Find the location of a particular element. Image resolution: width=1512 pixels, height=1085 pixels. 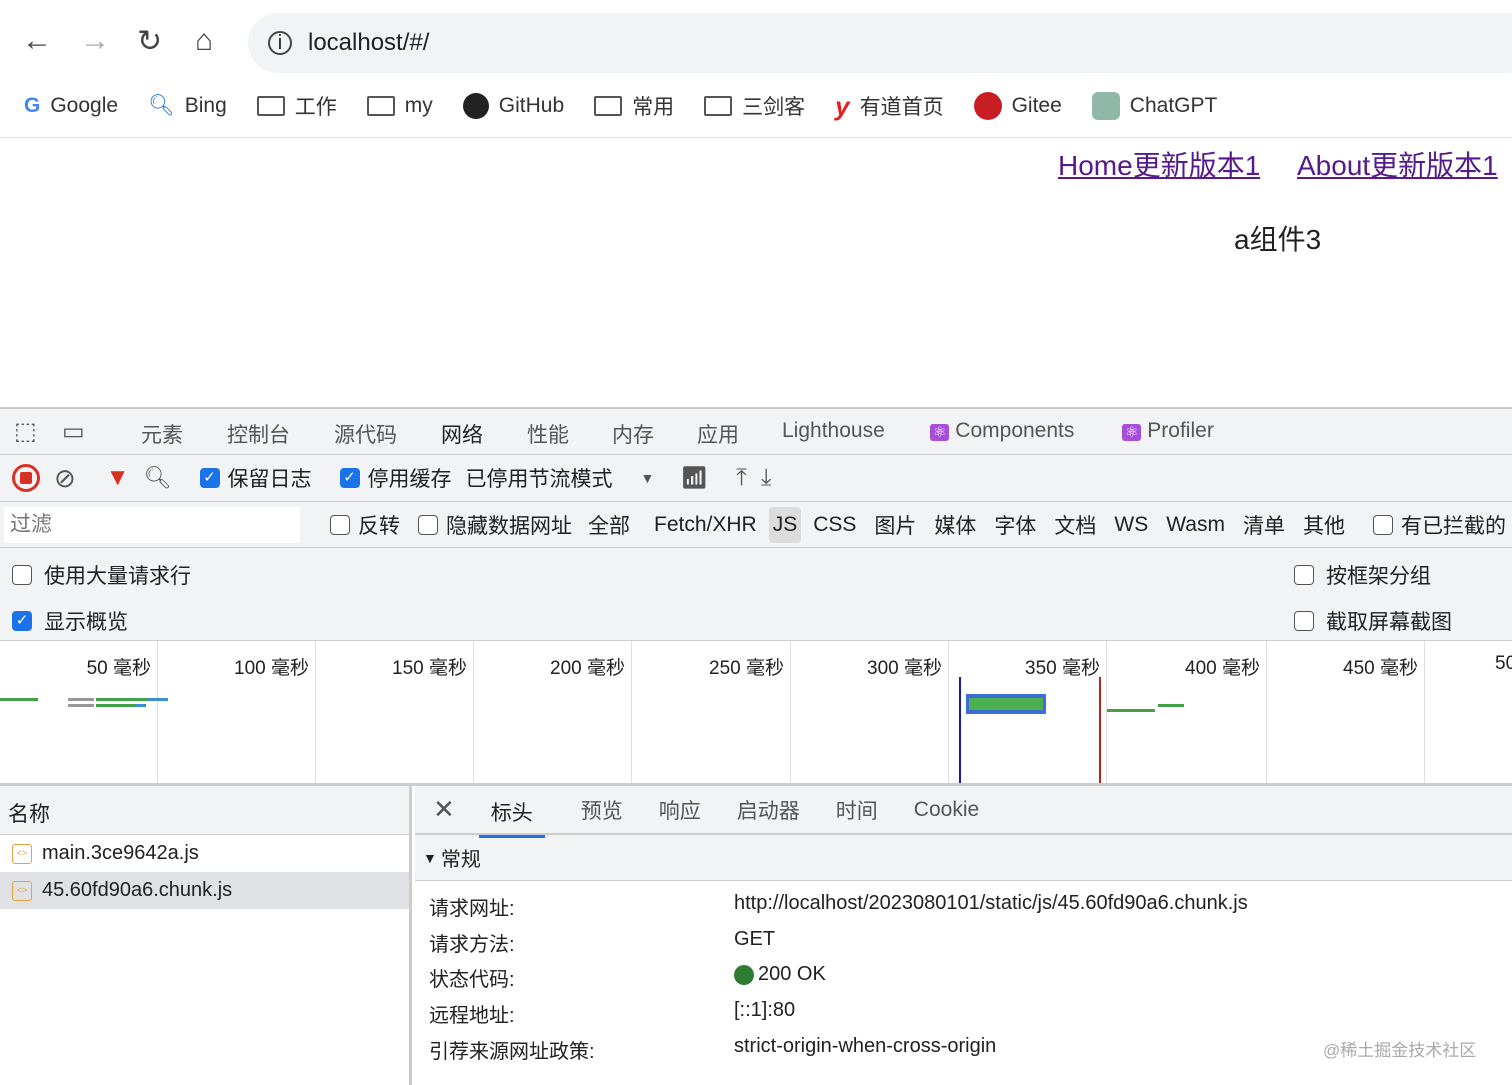

react-icon: ⚛ is located at coordinates (1132, 432).